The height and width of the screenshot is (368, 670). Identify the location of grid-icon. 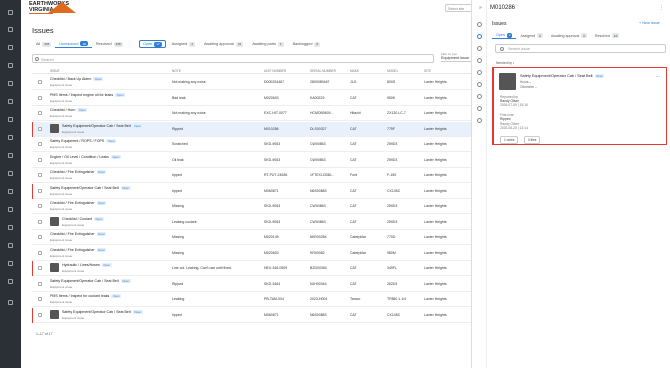
(10, 12).